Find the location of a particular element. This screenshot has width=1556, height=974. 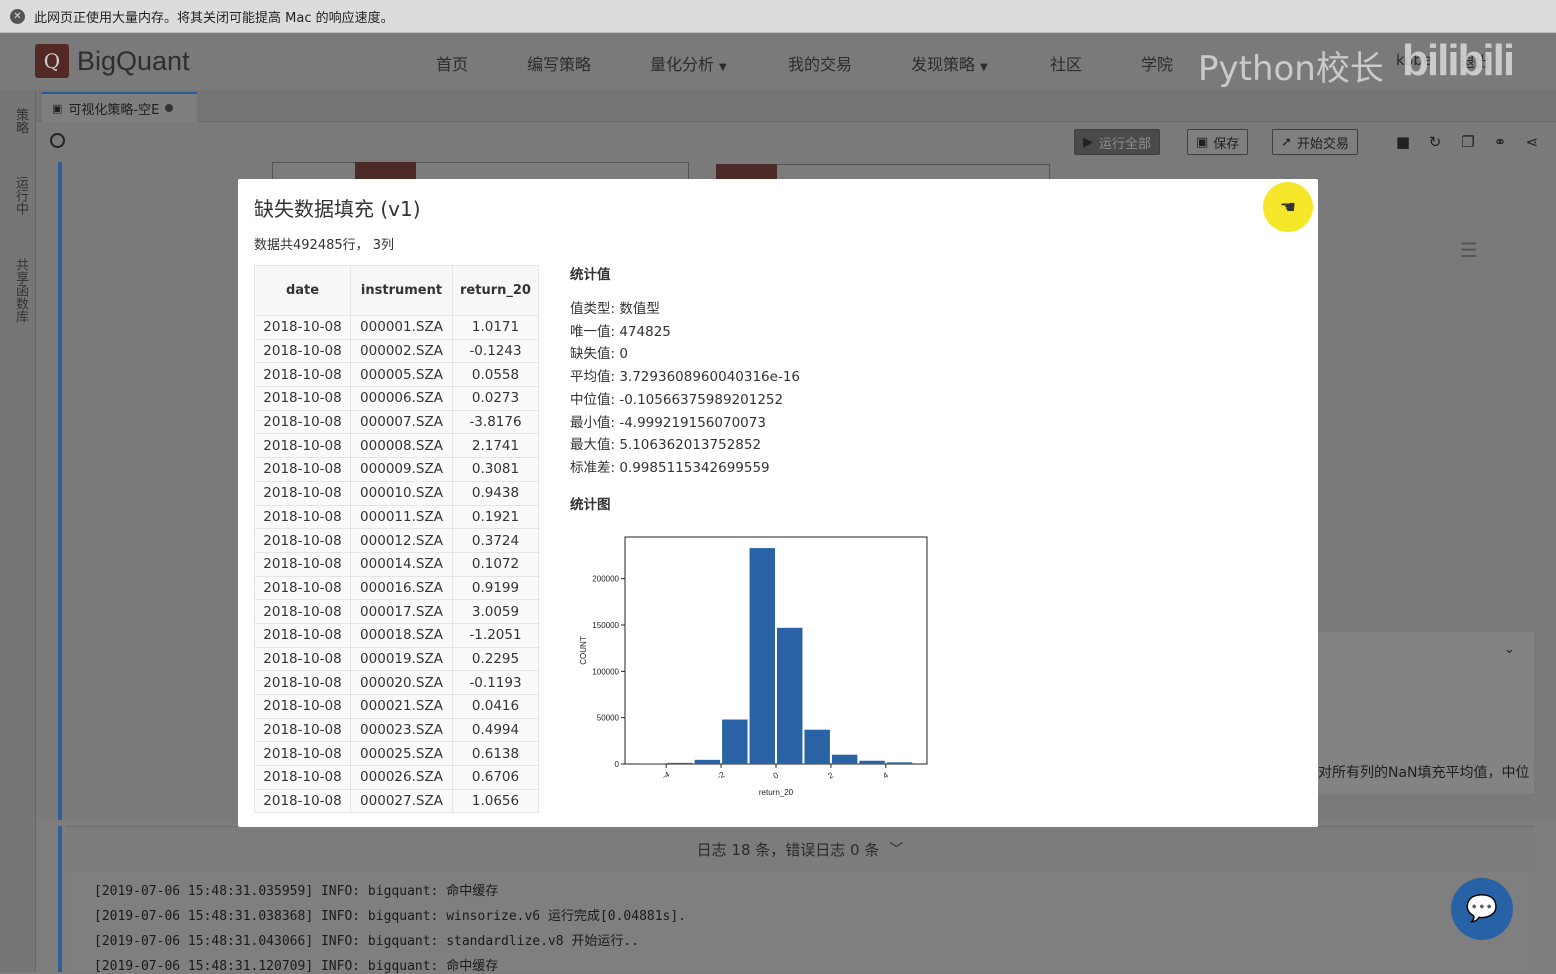

stat-max: 最大值: 5.106362013752852 is located at coordinates (665, 443).